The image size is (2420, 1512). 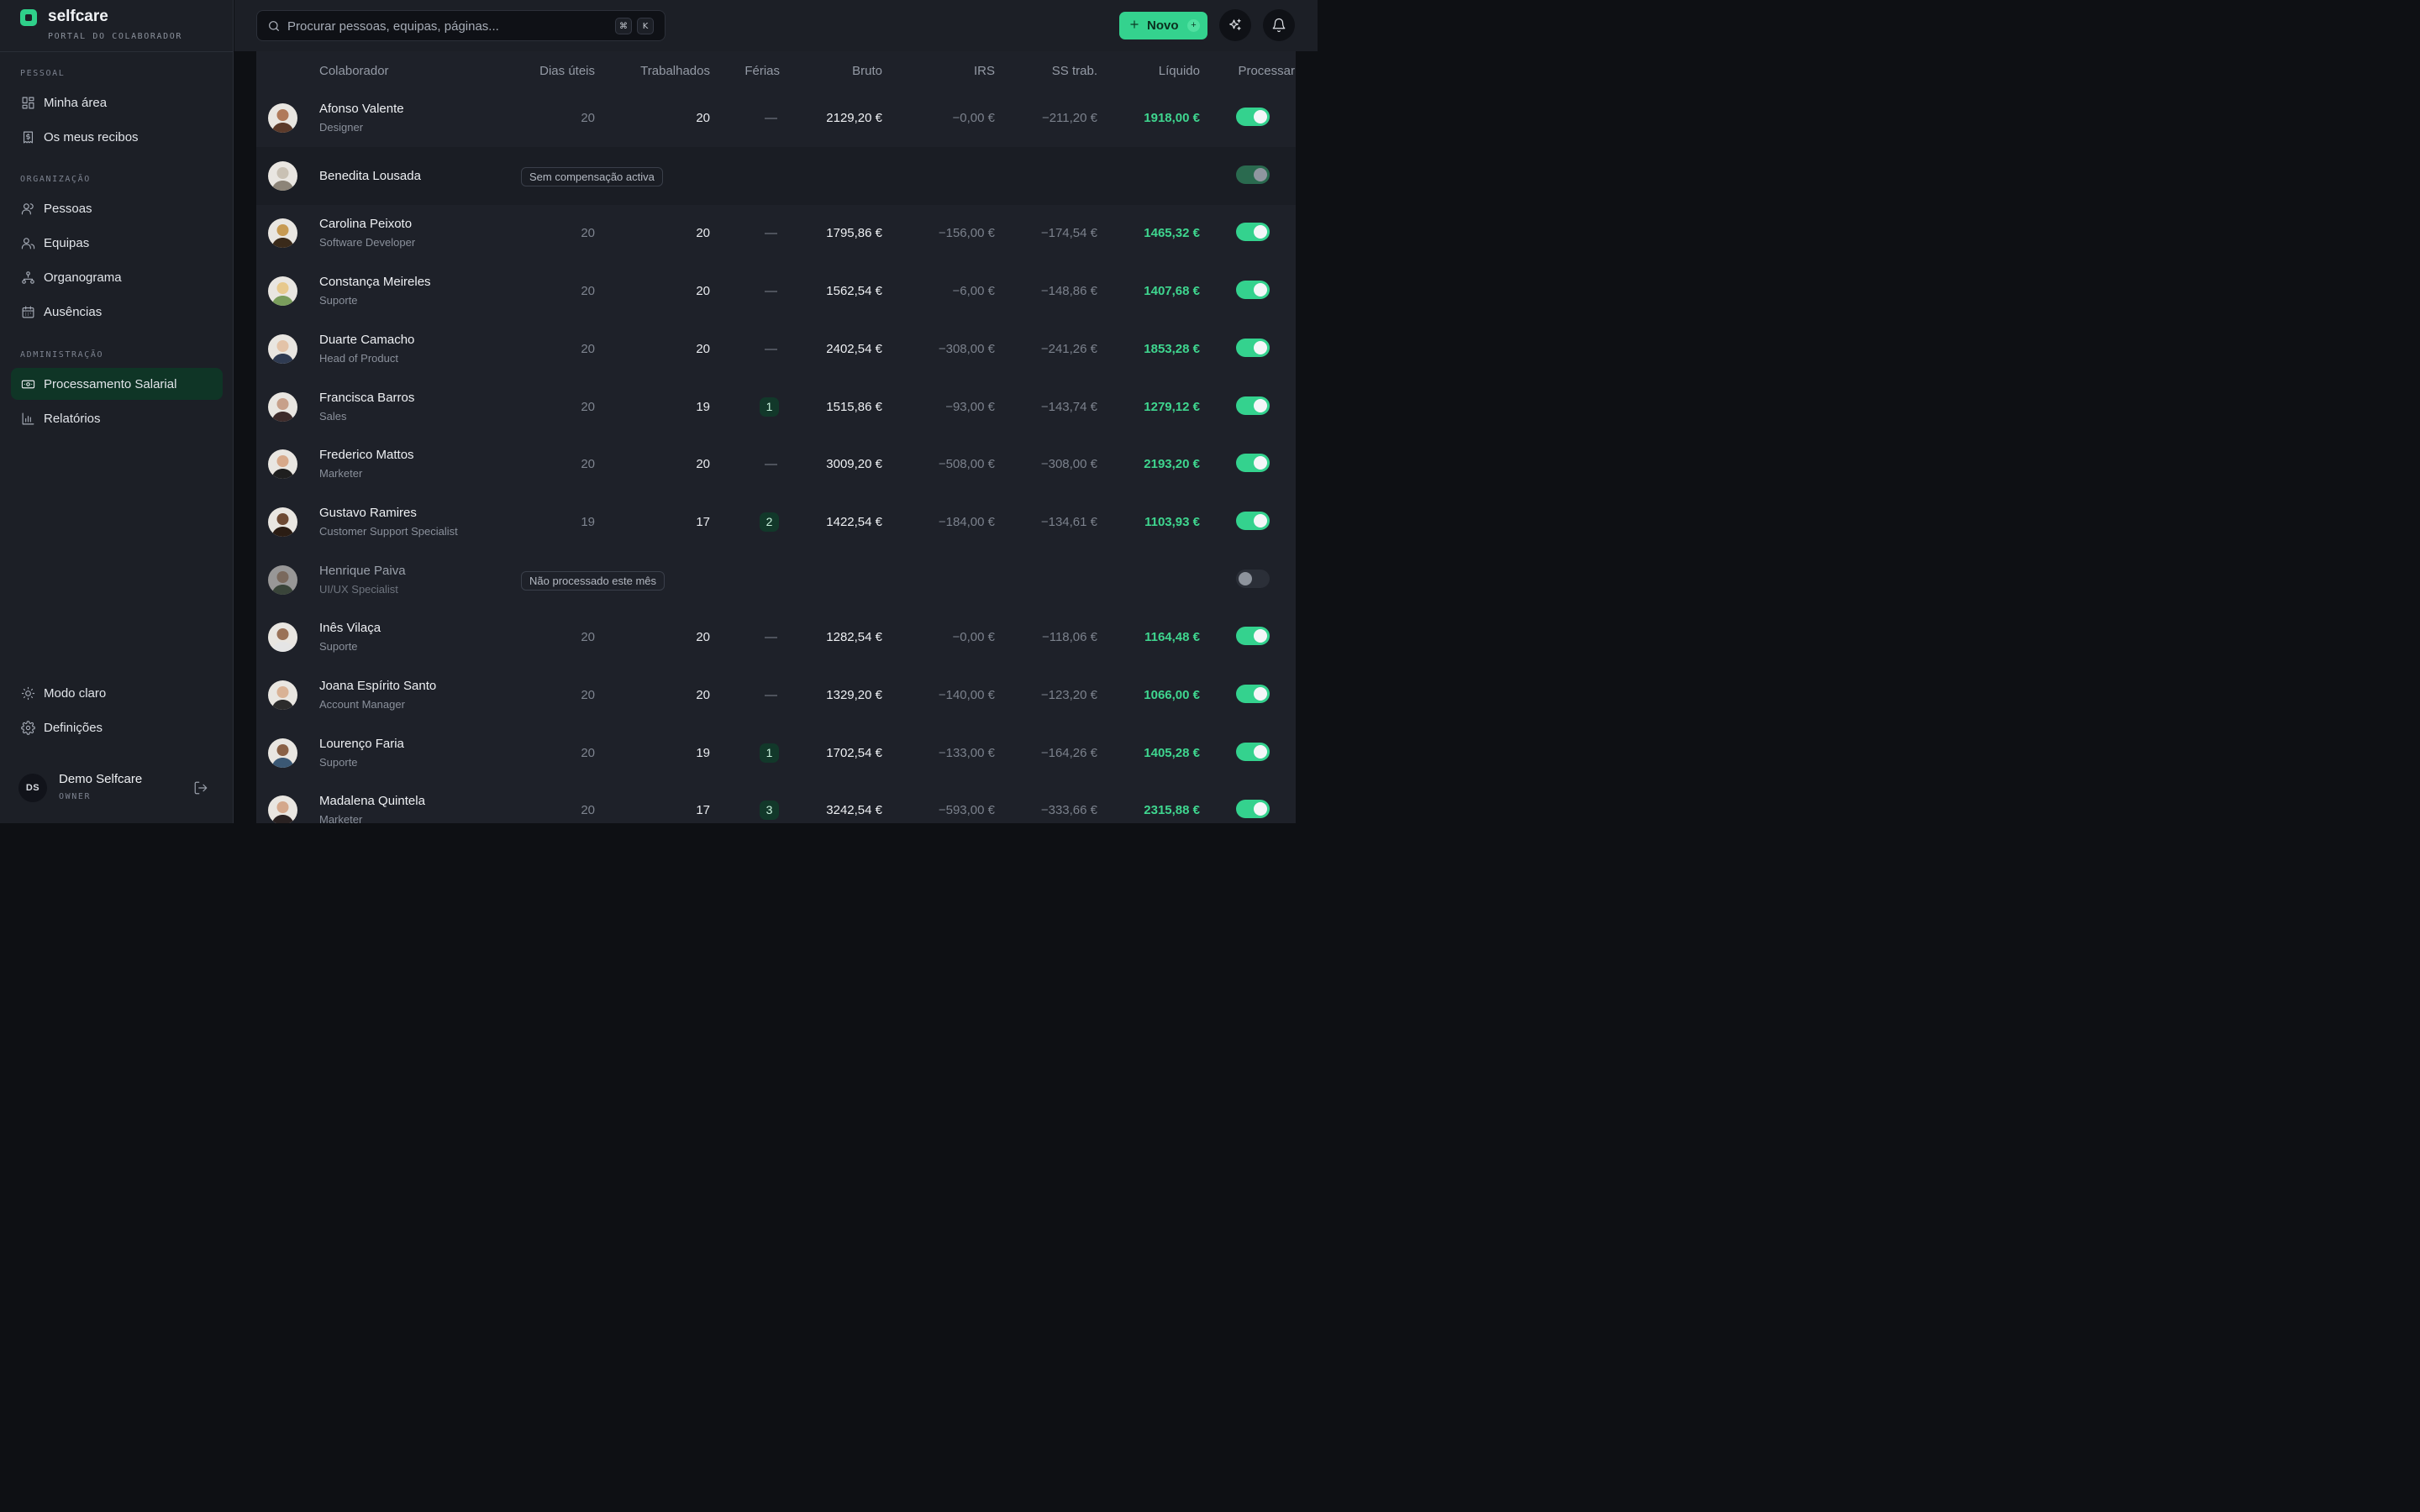 What do you see at coordinates (367, 398) in the screenshot?
I see `employee-name: Francisca Barros` at bounding box center [367, 398].